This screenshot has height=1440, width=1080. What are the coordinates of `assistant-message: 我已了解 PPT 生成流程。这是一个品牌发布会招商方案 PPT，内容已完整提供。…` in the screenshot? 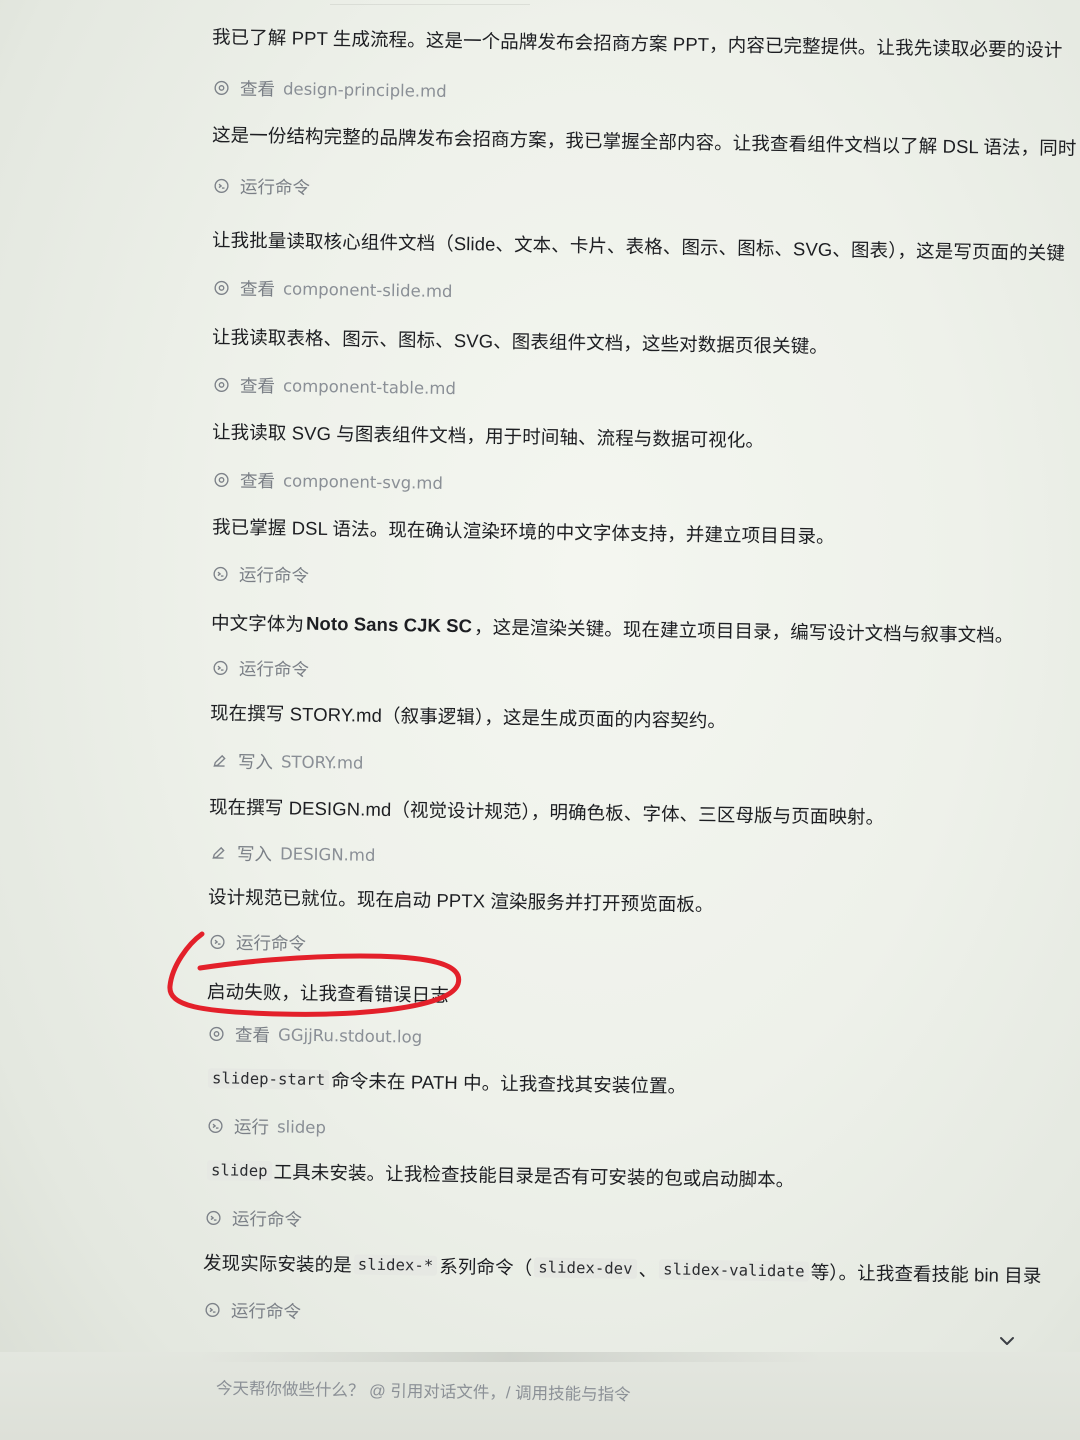 It's located at (646, 43).